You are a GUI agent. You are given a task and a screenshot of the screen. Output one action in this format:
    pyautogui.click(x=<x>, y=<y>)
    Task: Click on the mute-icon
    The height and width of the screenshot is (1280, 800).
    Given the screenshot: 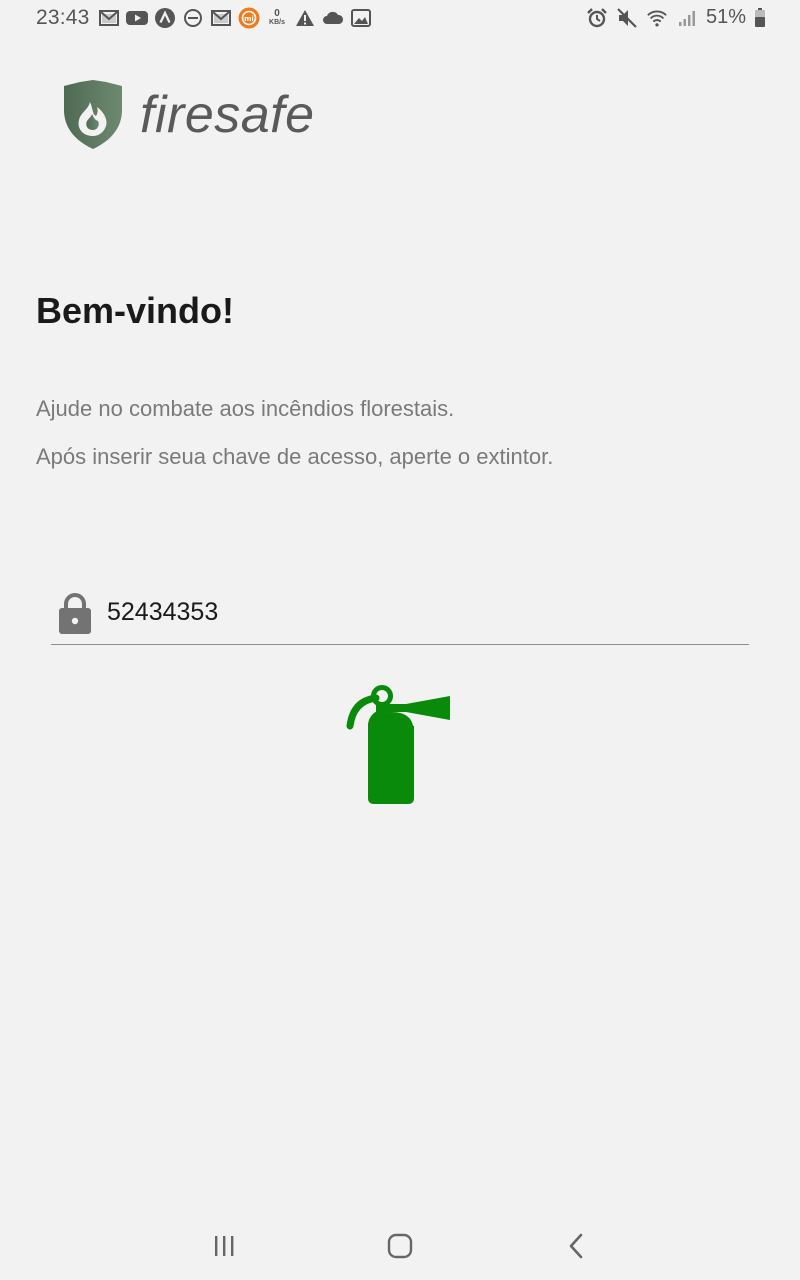 What is the action you would take?
    pyautogui.click(x=627, y=18)
    